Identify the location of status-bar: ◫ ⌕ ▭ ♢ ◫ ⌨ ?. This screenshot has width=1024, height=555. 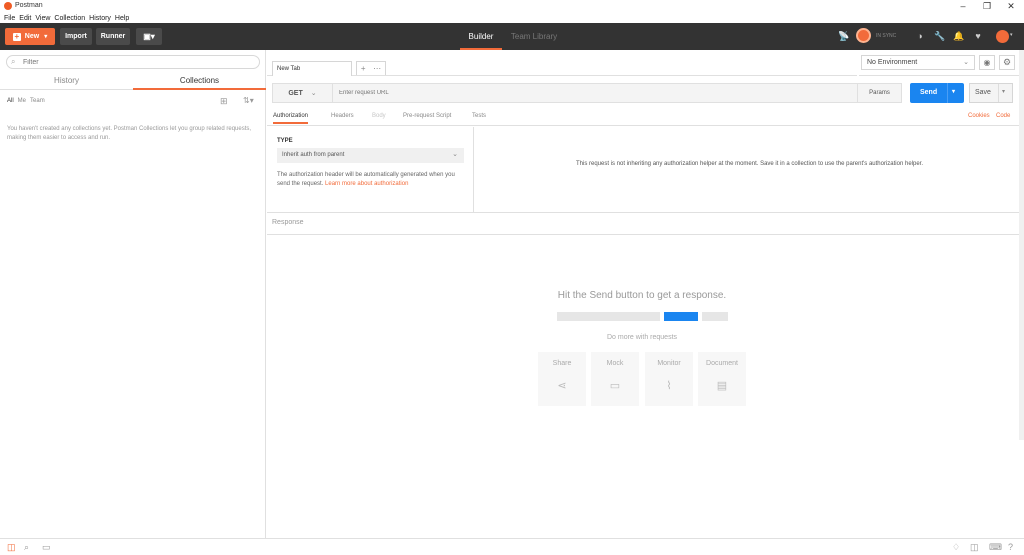
(512, 546).